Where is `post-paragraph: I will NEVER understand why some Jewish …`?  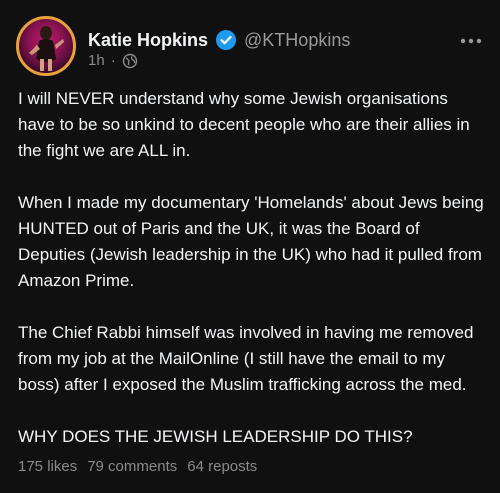 post-paragraph: I will NEVER understand why some Jewish … is located at coordinates (244, 124).